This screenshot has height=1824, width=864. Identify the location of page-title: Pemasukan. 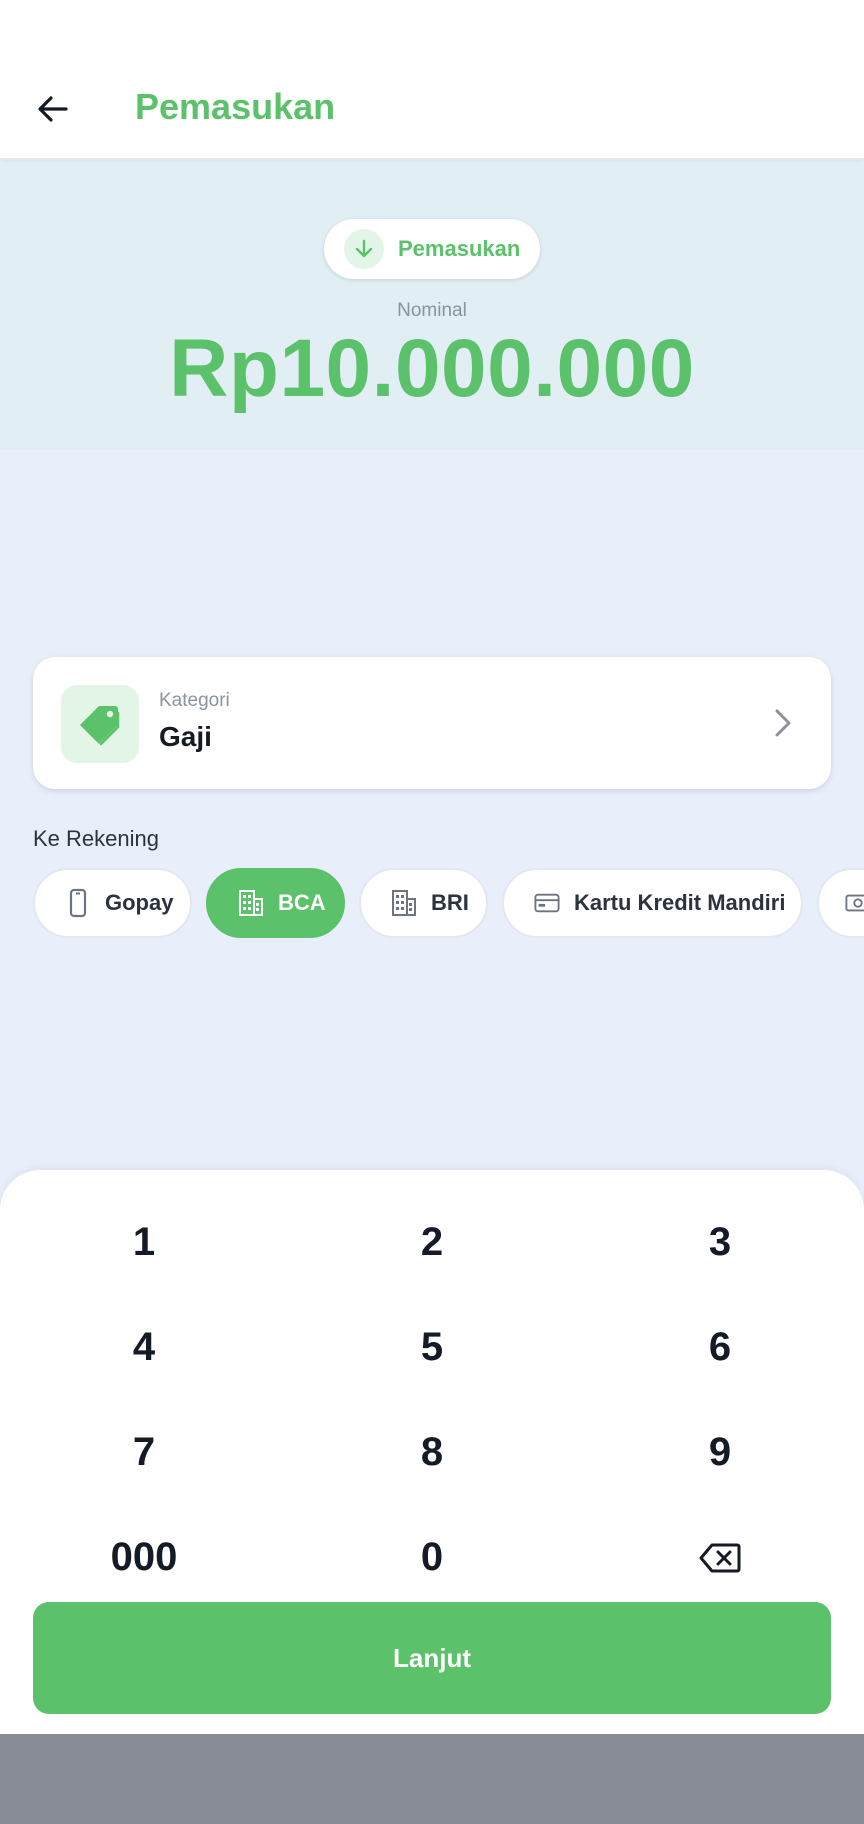
(235, 106).